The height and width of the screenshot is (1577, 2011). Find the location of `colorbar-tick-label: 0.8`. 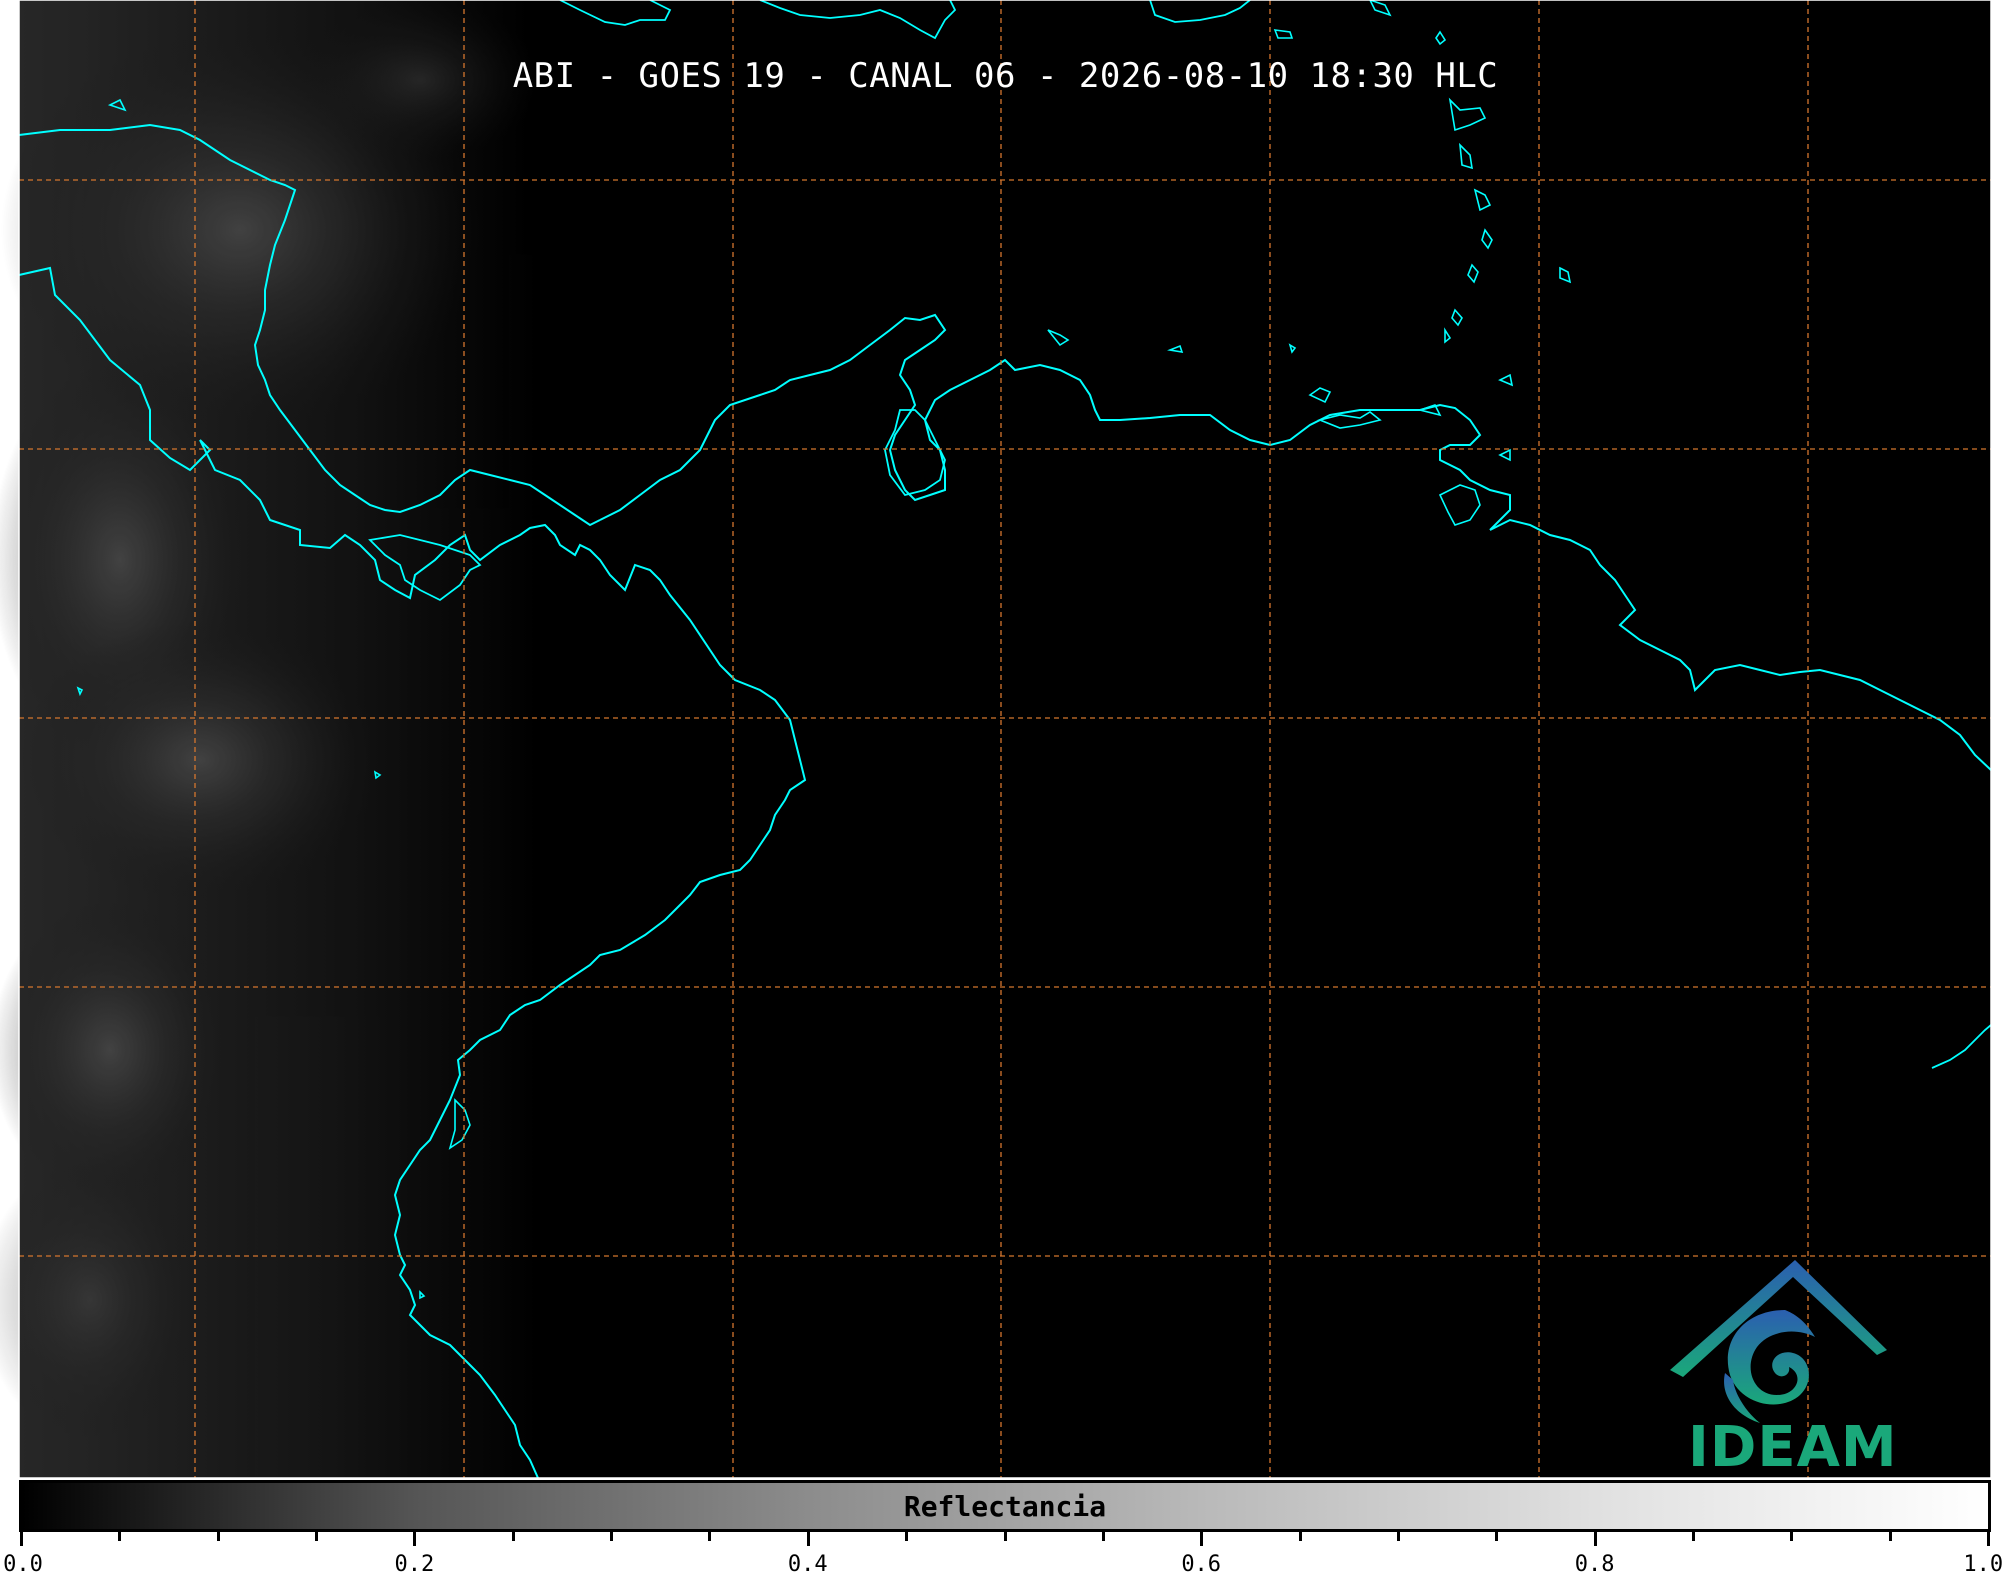

colorbar-tick-label: 0.8 is located at coordinates (1594, 1564).